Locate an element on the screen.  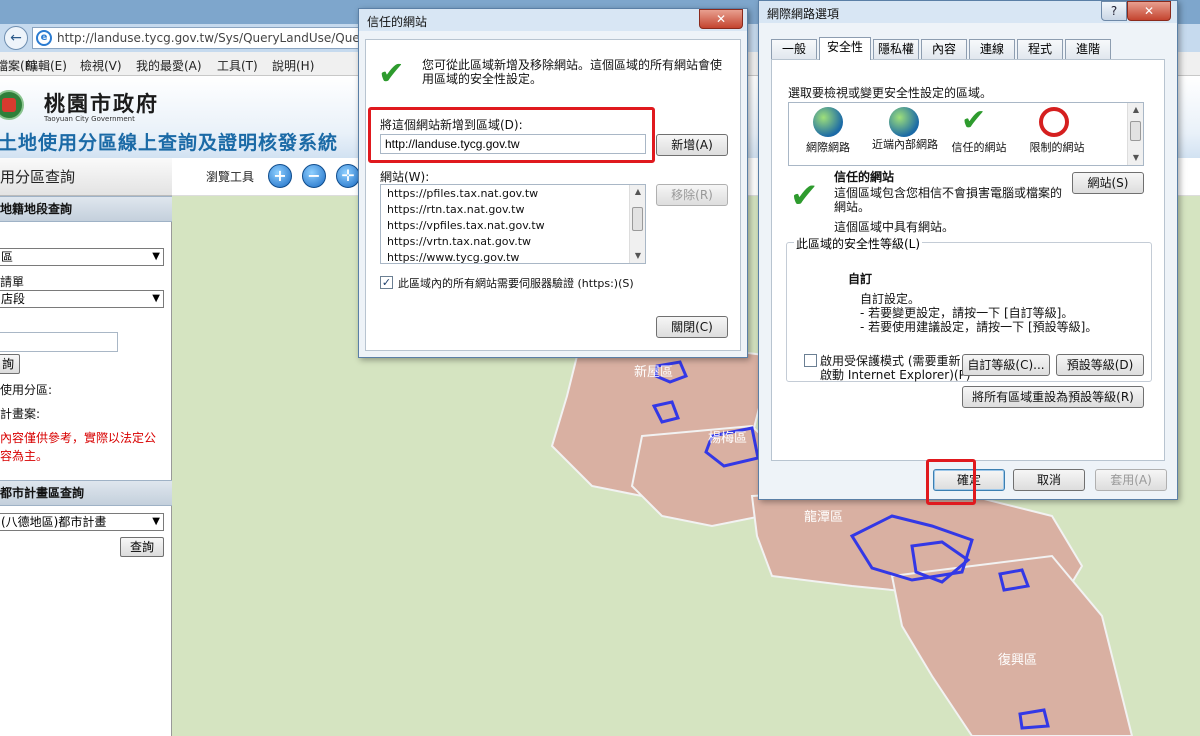
city-name: 桃園市政府 is located at coordinates (101, 103).